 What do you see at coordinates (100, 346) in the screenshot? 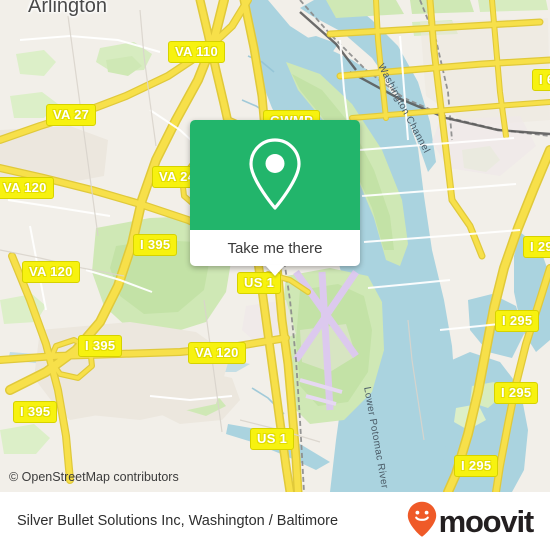
I see `road-shield-i-395-b: I 395` at bounding box center [100, 346].